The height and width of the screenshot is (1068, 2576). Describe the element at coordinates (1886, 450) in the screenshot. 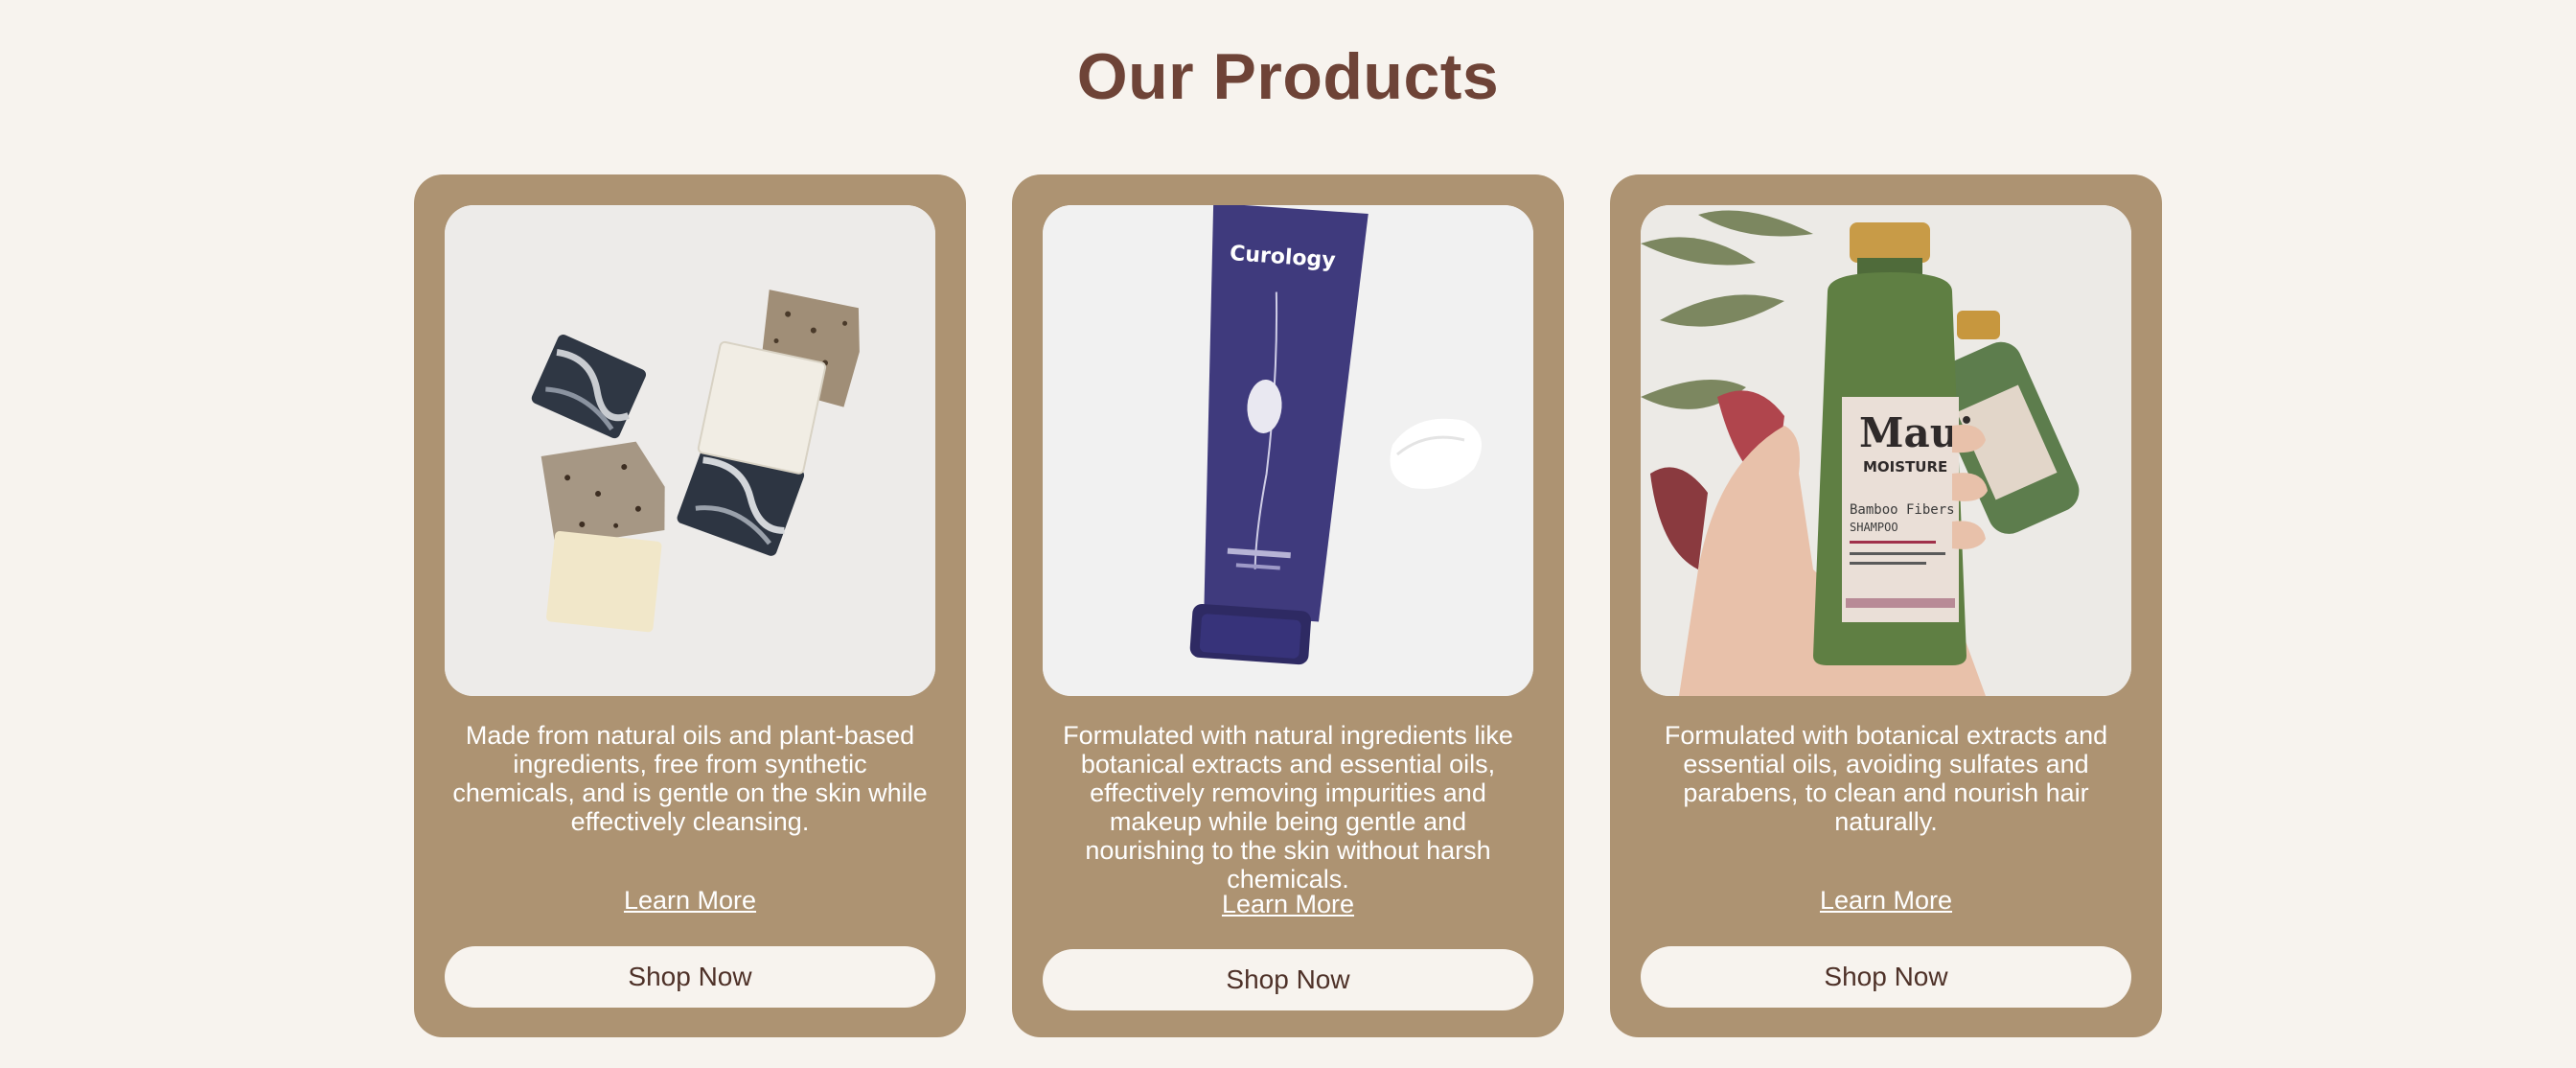

I see `product-image-shampoo: Maui MOISTURE Bamboo Fibers SHAMPOO` at that location.